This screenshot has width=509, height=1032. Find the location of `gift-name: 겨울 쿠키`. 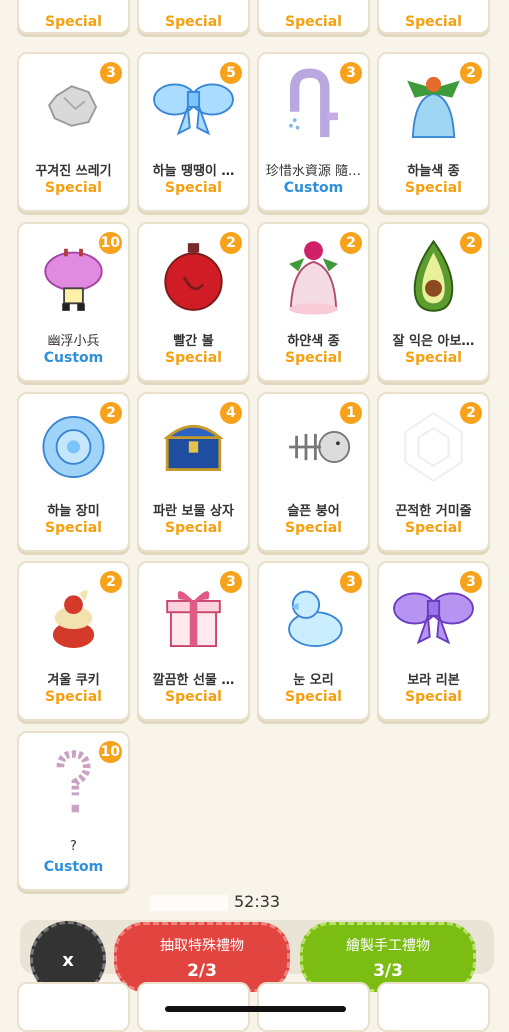

gift-name: 겨울 쿠키 is located at coordinates (73, 680).